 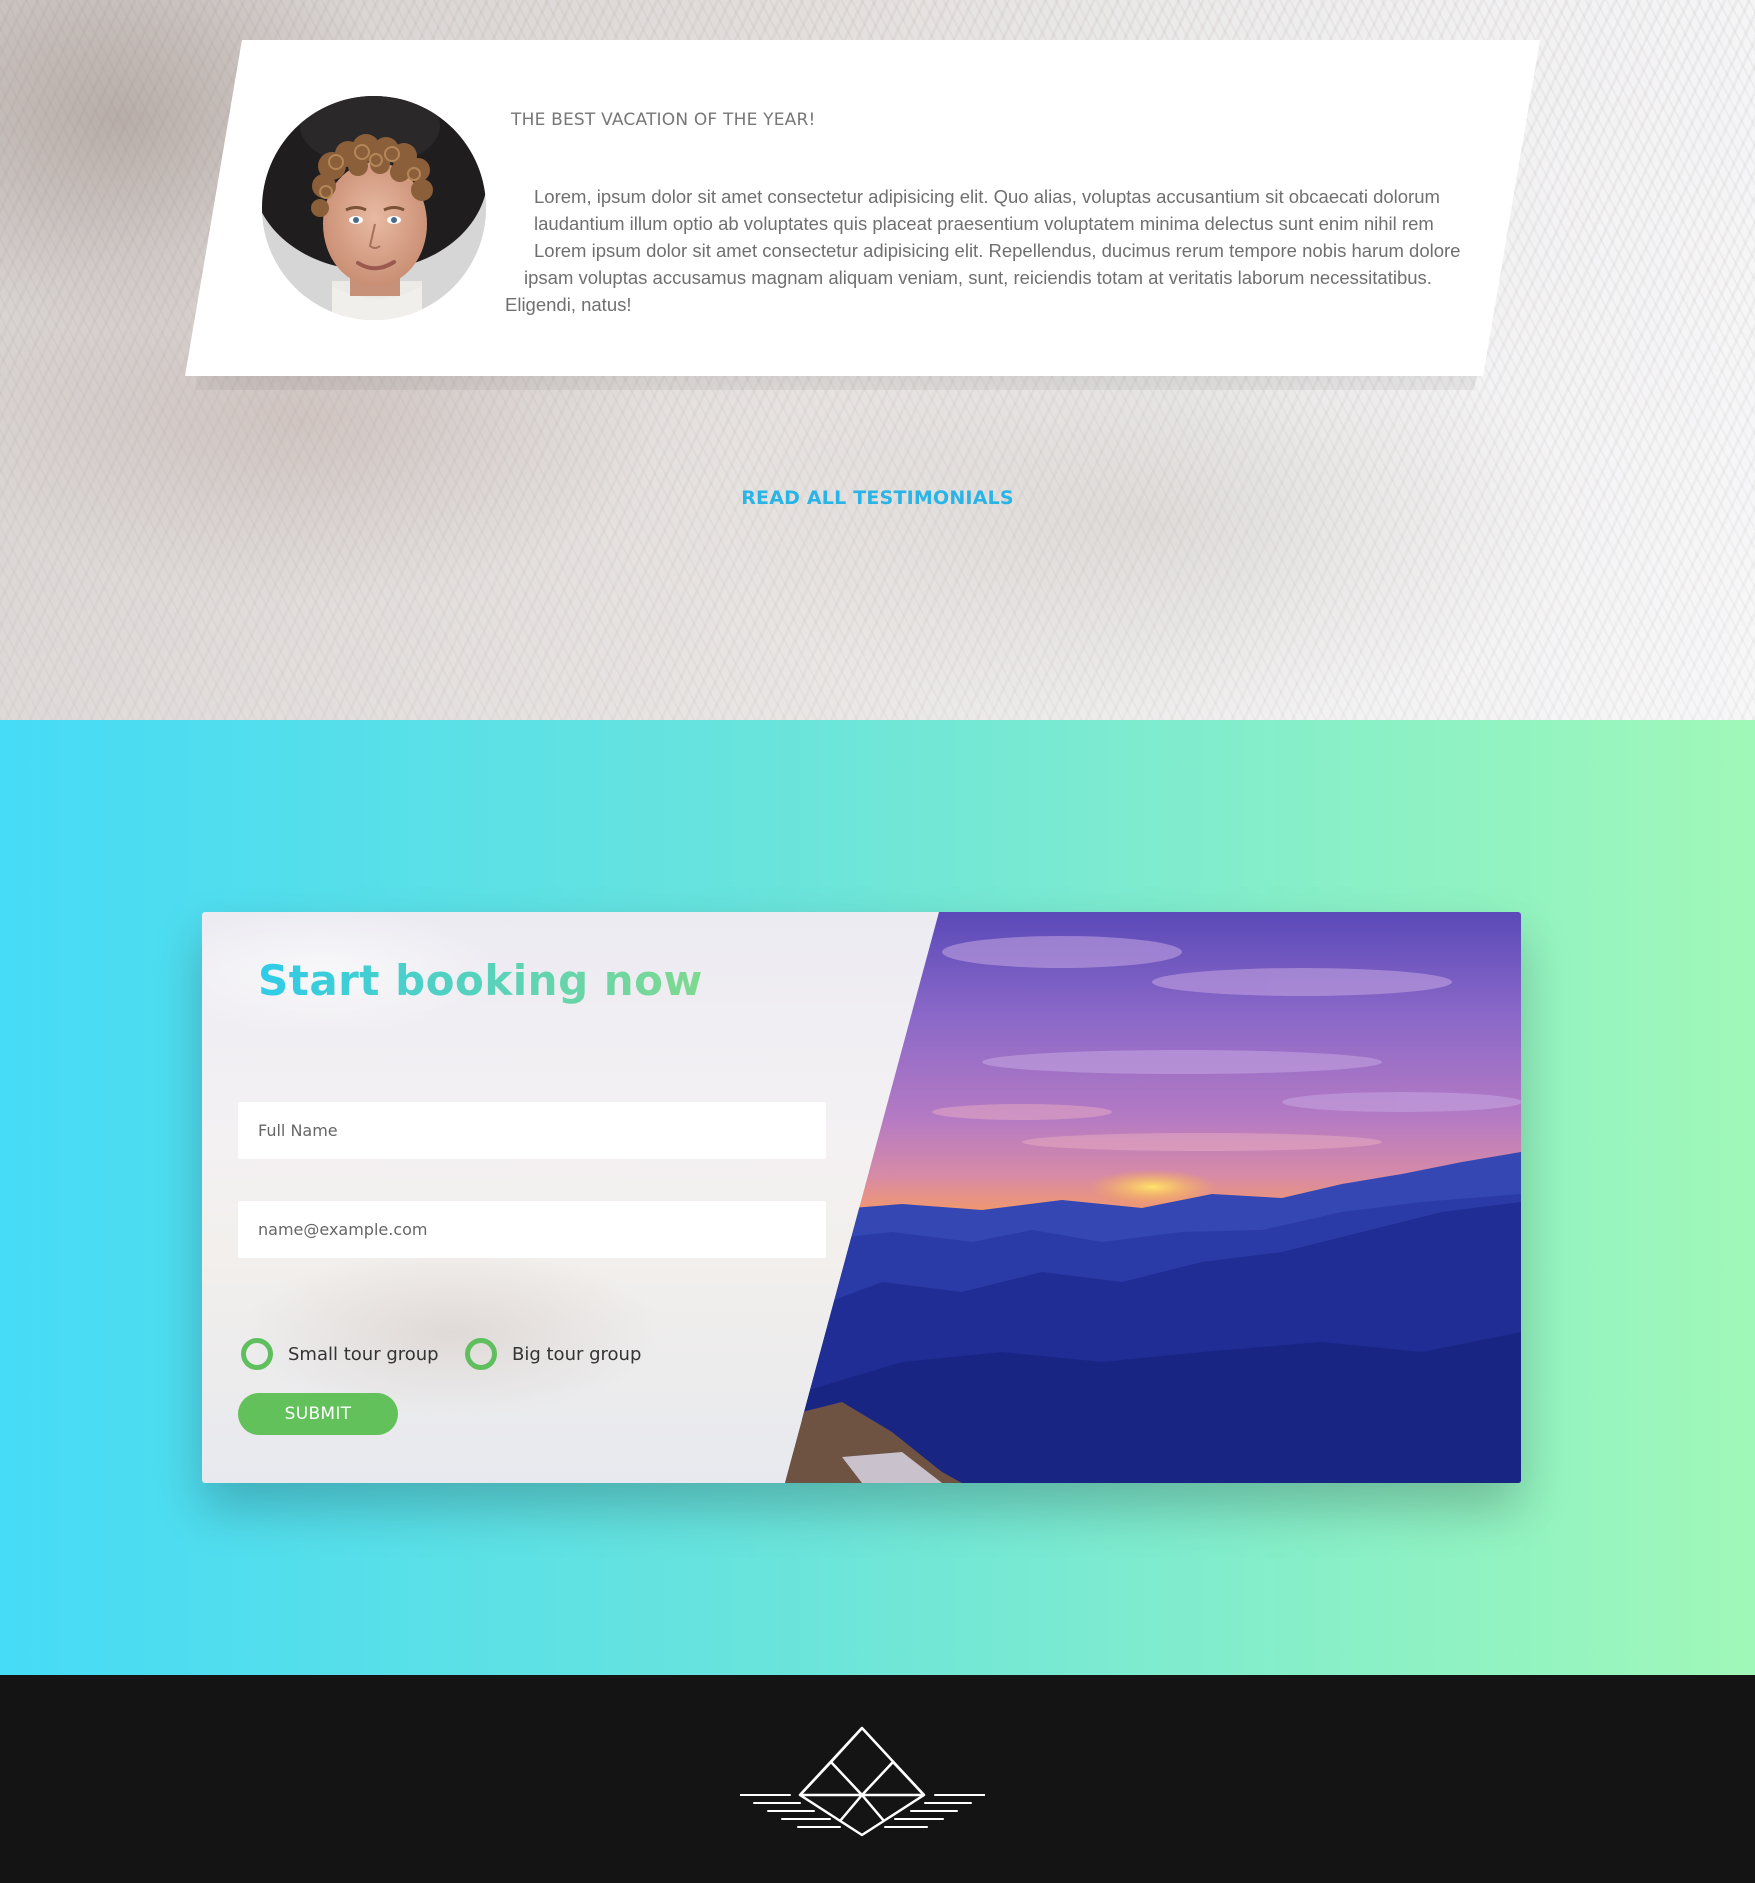 I want to click on avatar, so click(x=374, y=208).